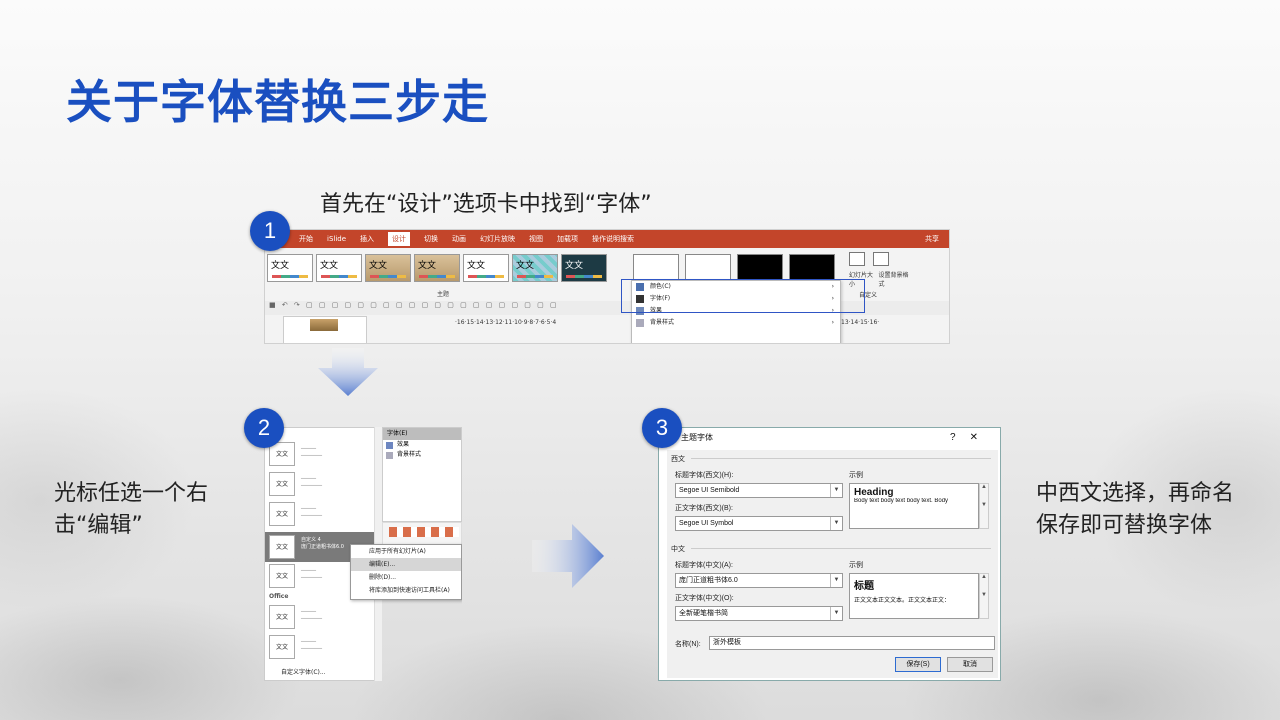  I want to click on body-west-label: 正文字体(西文)(B):, so click(704, 508).